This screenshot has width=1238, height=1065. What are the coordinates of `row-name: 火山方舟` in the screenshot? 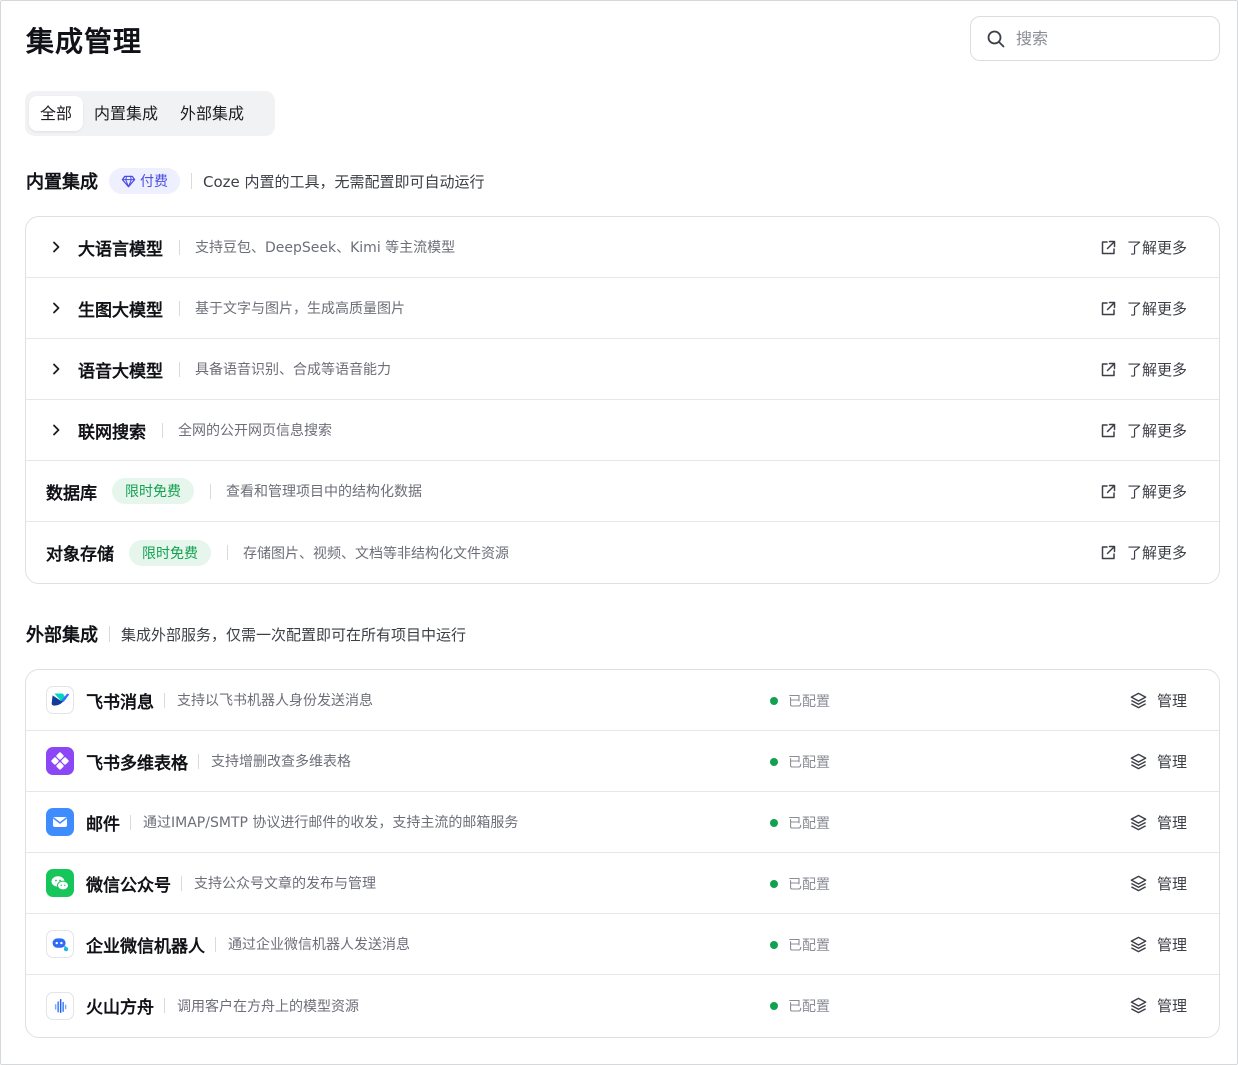 It's located at (120, 1008).